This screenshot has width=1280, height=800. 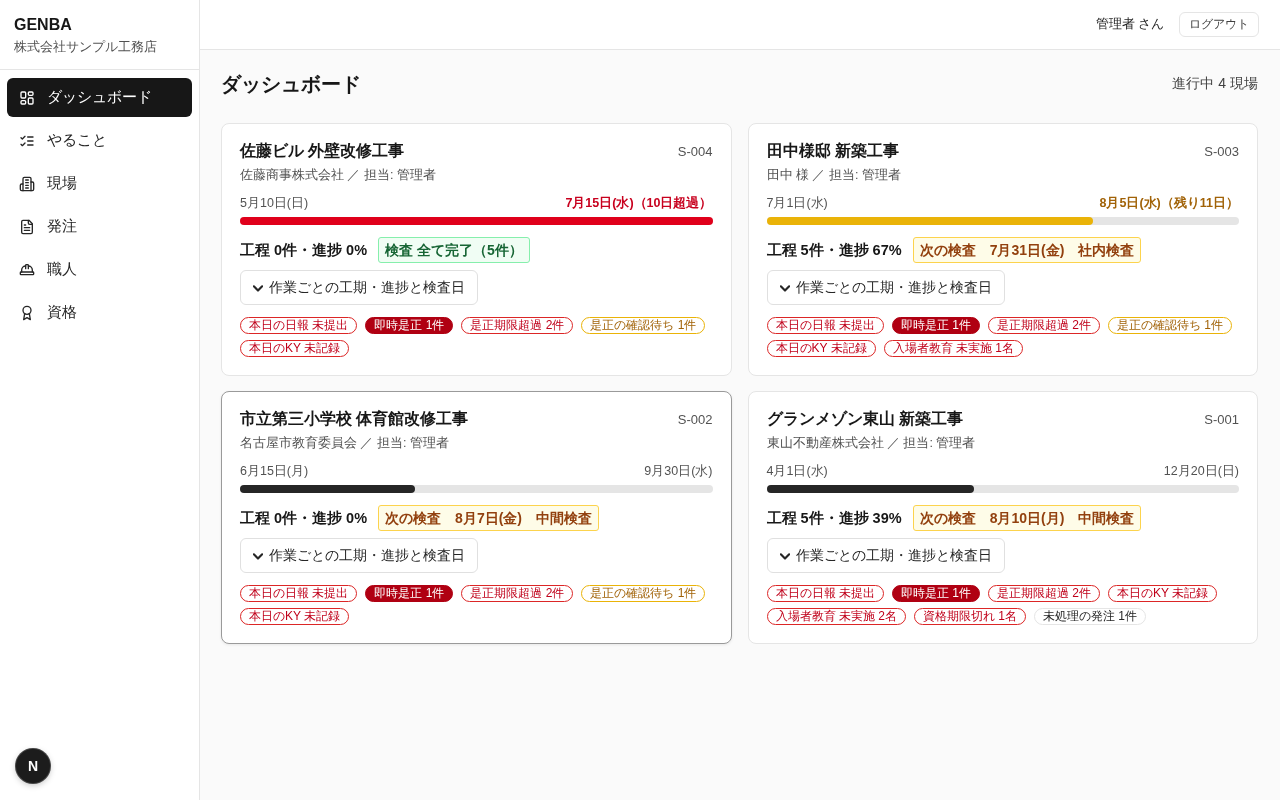 What do you see at coordinates (1169, 203) in the screenshot?
I see `end-date: 8月5日(水)（残り11日）` at bounding box center [1169, 203].